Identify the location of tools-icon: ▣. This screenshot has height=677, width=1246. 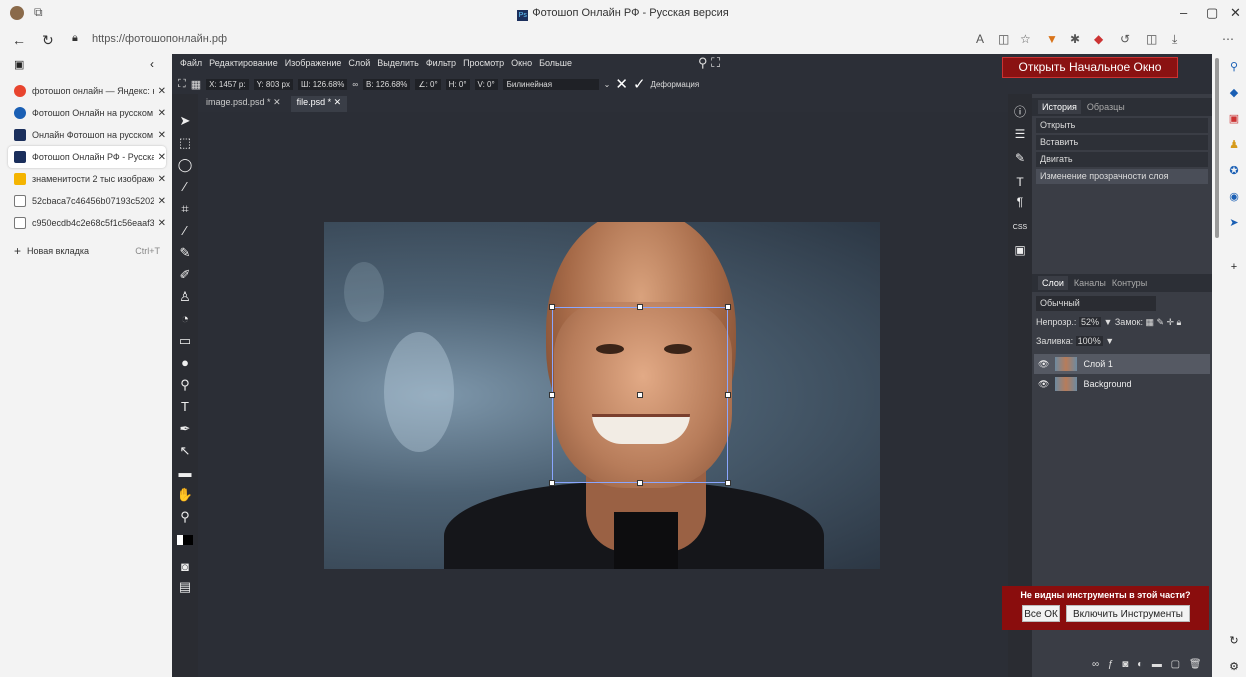
(1234, 119).